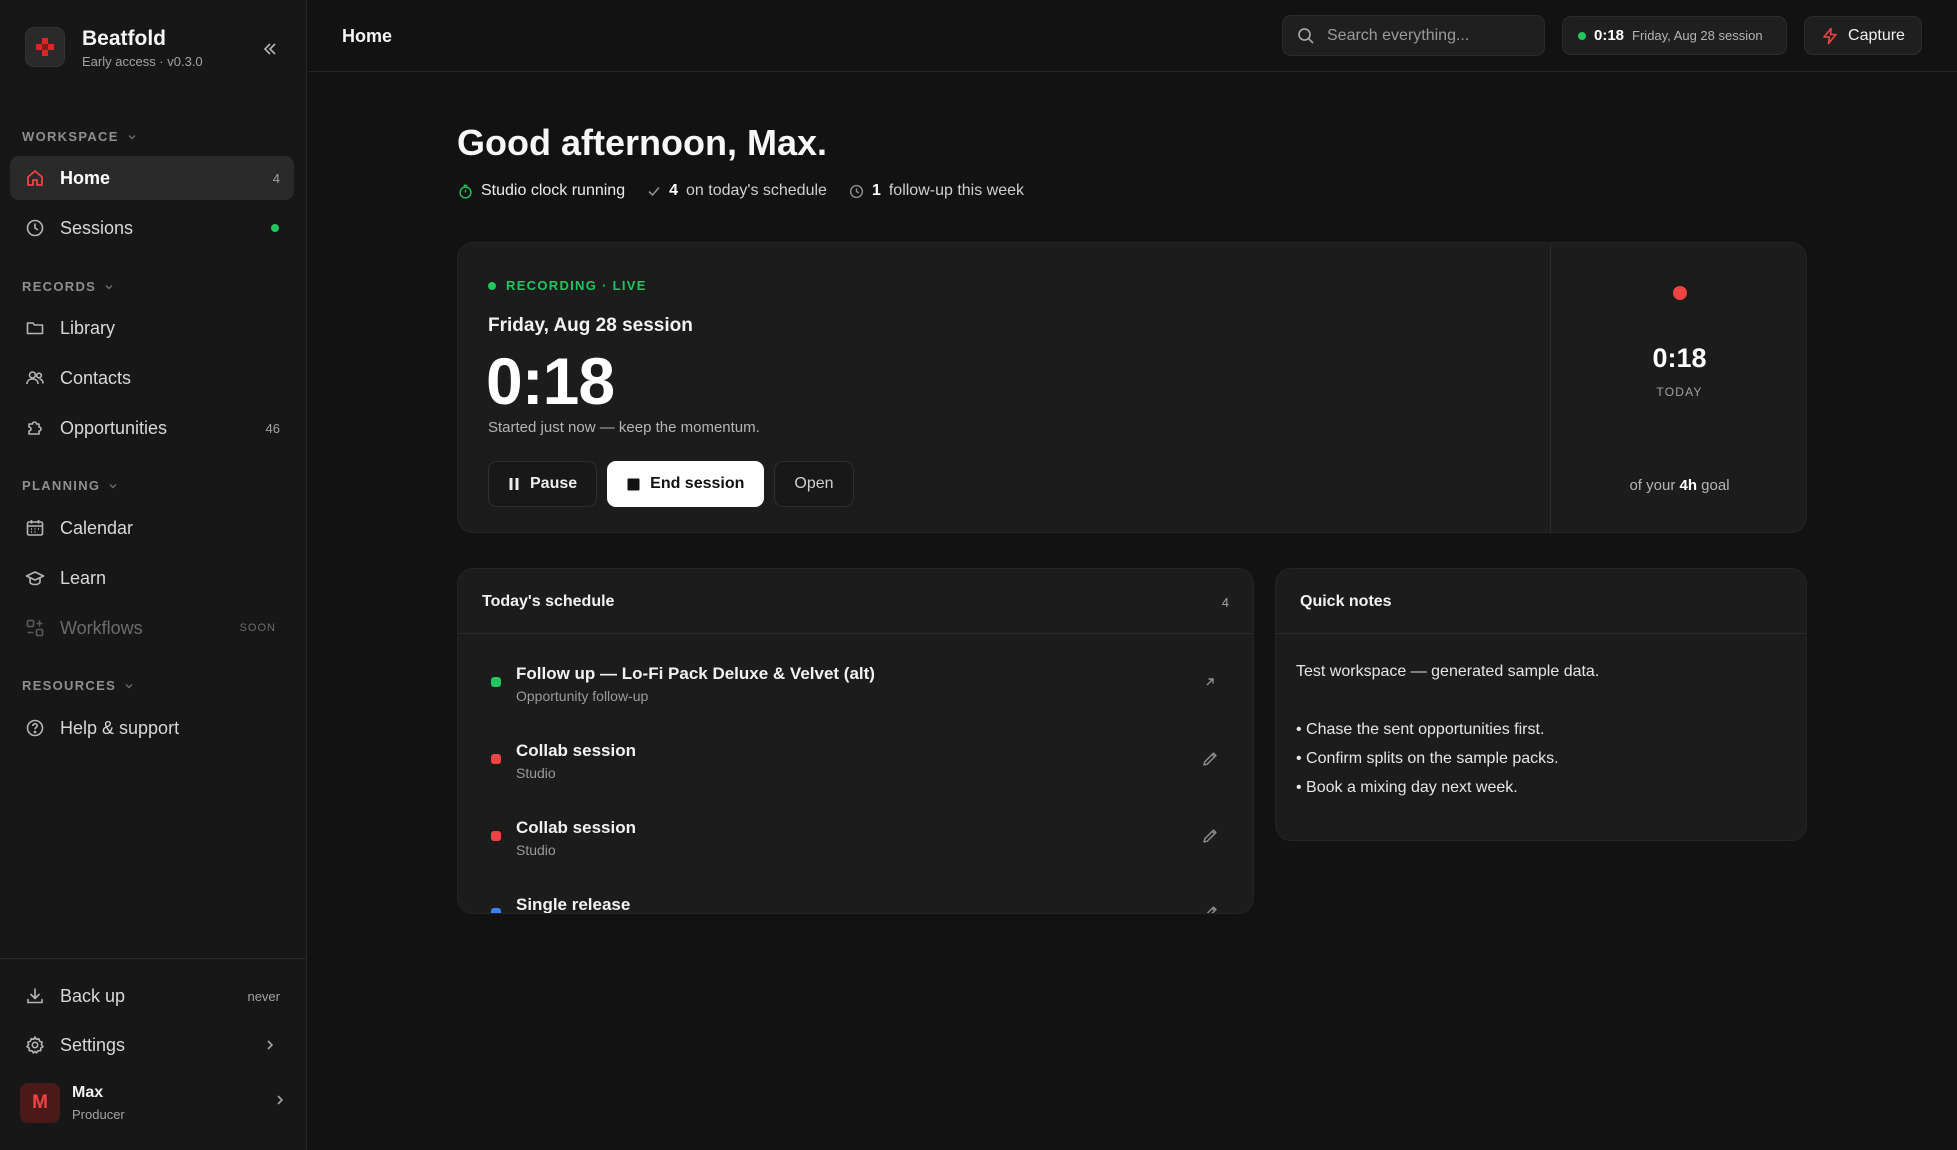 Image resolution: width=1957 pixels, height=1150 pixels. I want to click on goal-prefix: of your, so click(1652, 485).